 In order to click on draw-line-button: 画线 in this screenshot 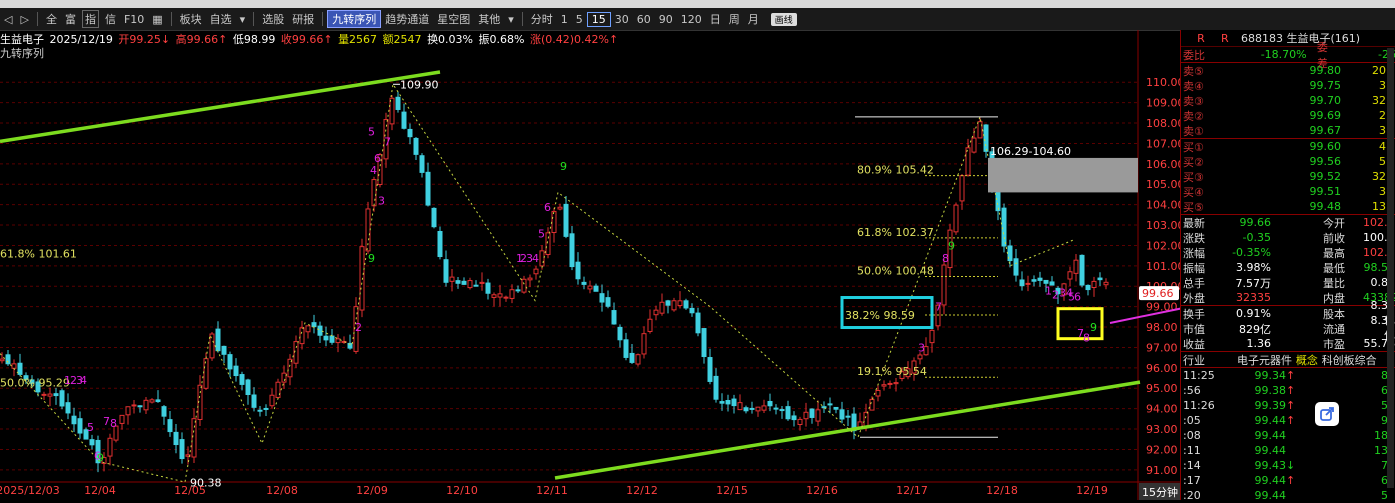, I will do `click(783, 19)`.